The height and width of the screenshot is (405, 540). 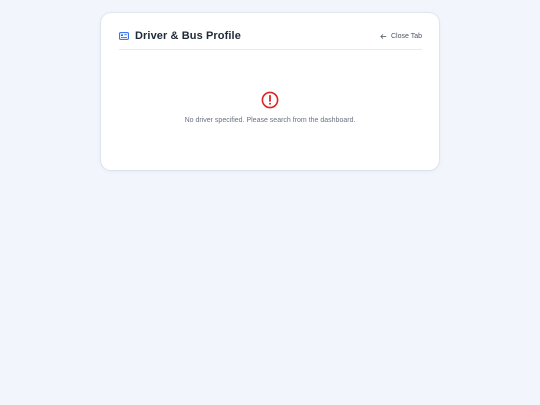 I want to click on page-title: Driver & Bus Profile, so click(x=188, y=36).